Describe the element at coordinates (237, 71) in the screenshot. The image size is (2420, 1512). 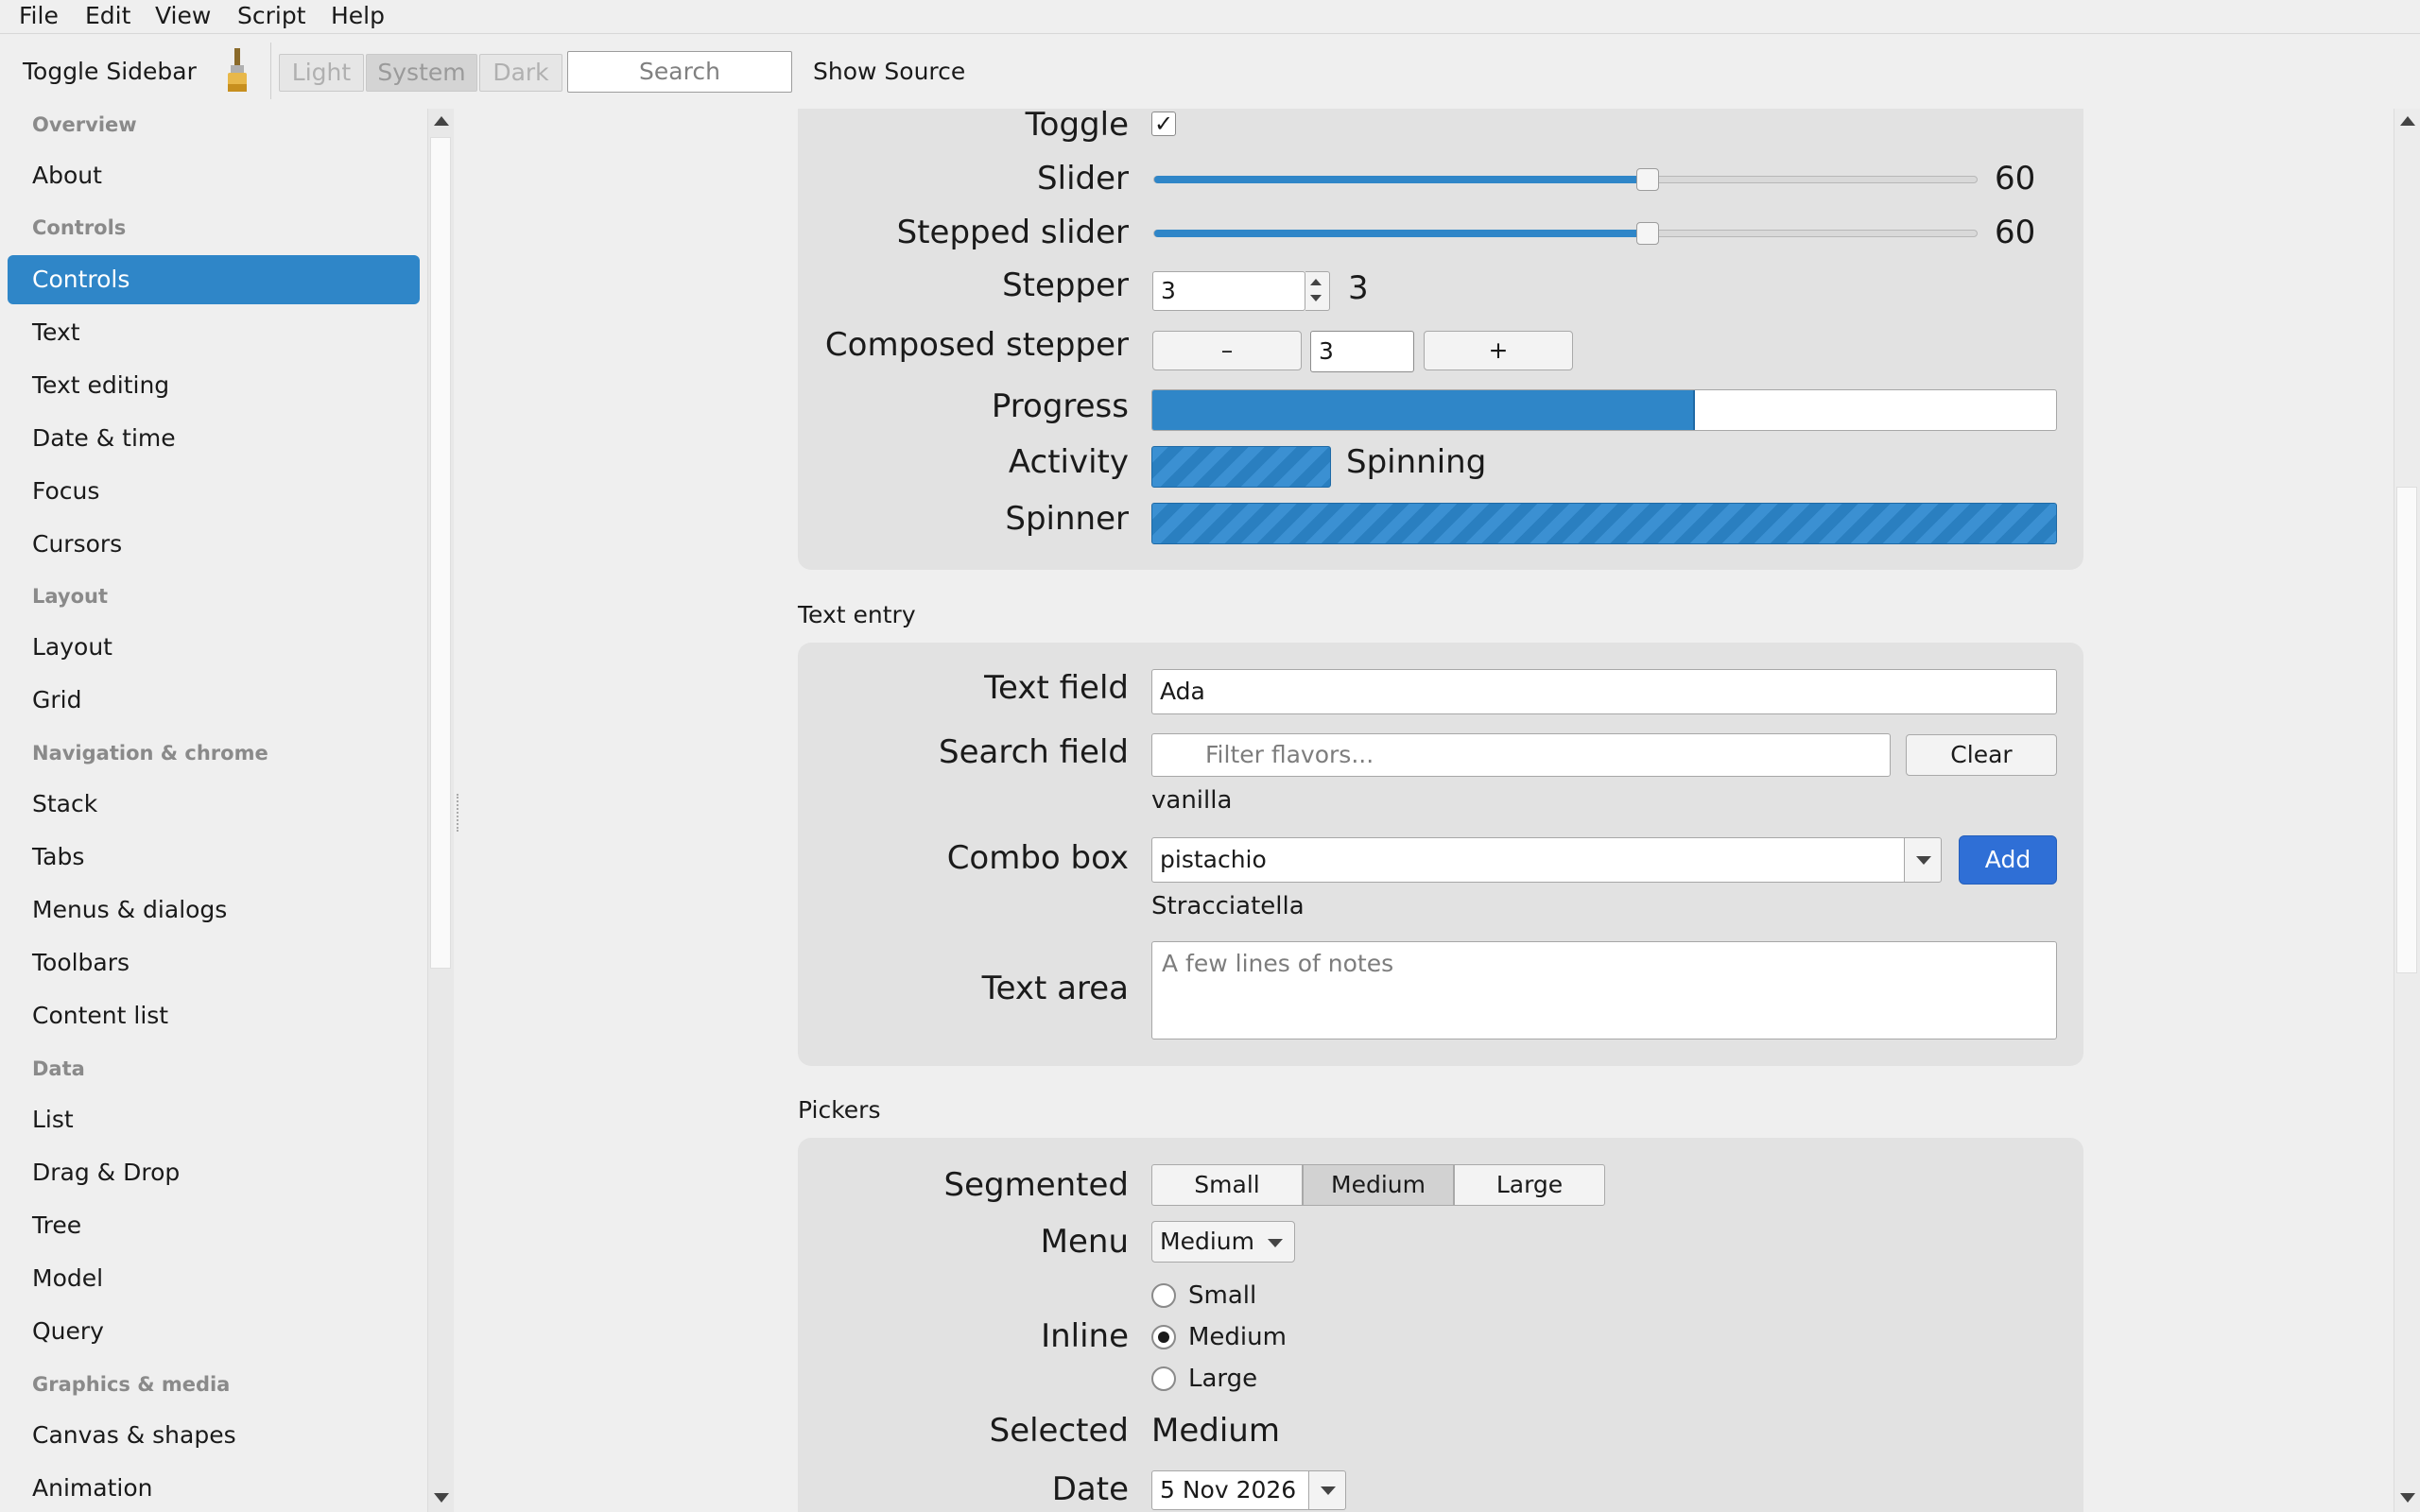
I see `paintbrush-icon` at that location.